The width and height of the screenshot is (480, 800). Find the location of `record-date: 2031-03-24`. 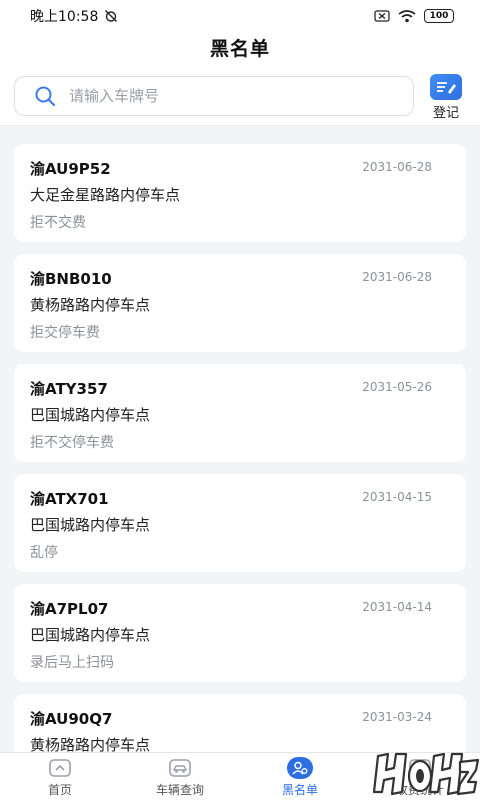

record-date: 2031-03-24 is located at coordinates (397, 717).